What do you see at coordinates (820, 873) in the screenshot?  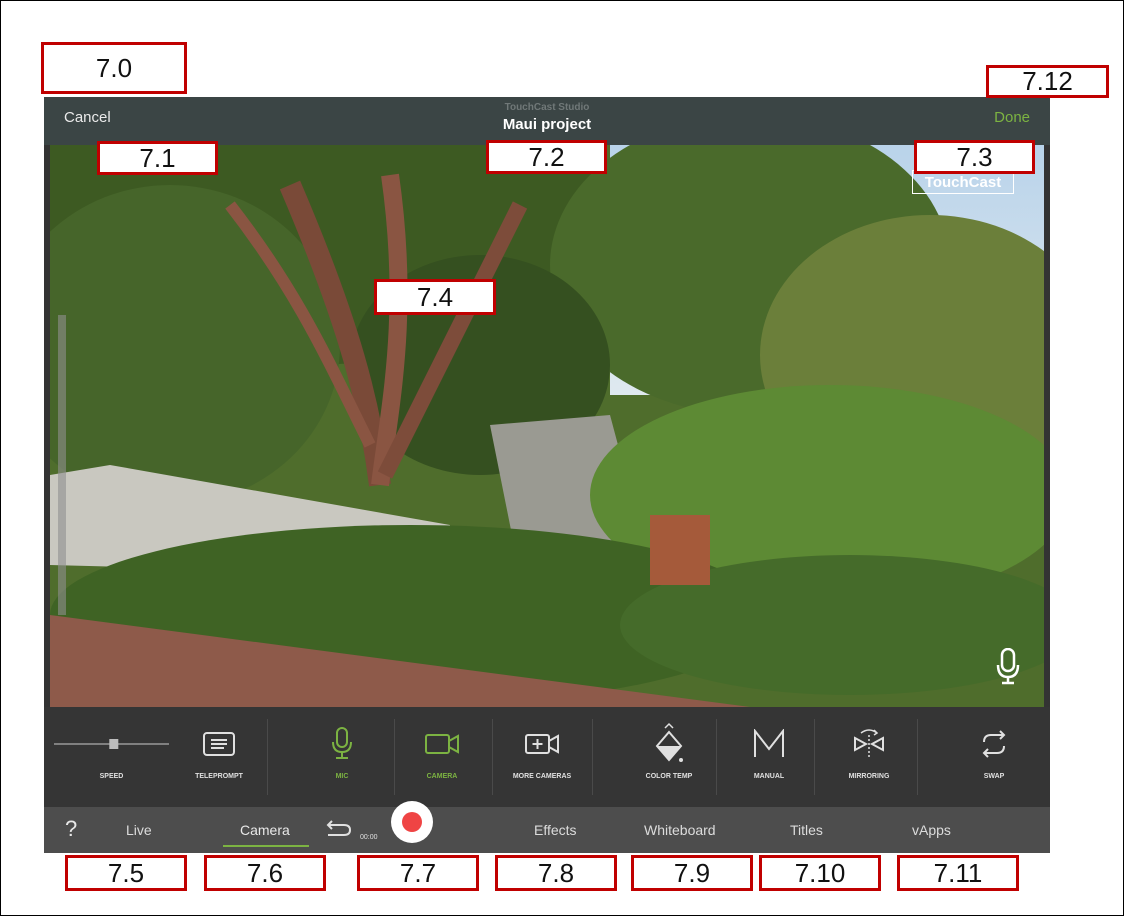 I see `callout-7-10: 7.10` at bounding box center [820, 873].